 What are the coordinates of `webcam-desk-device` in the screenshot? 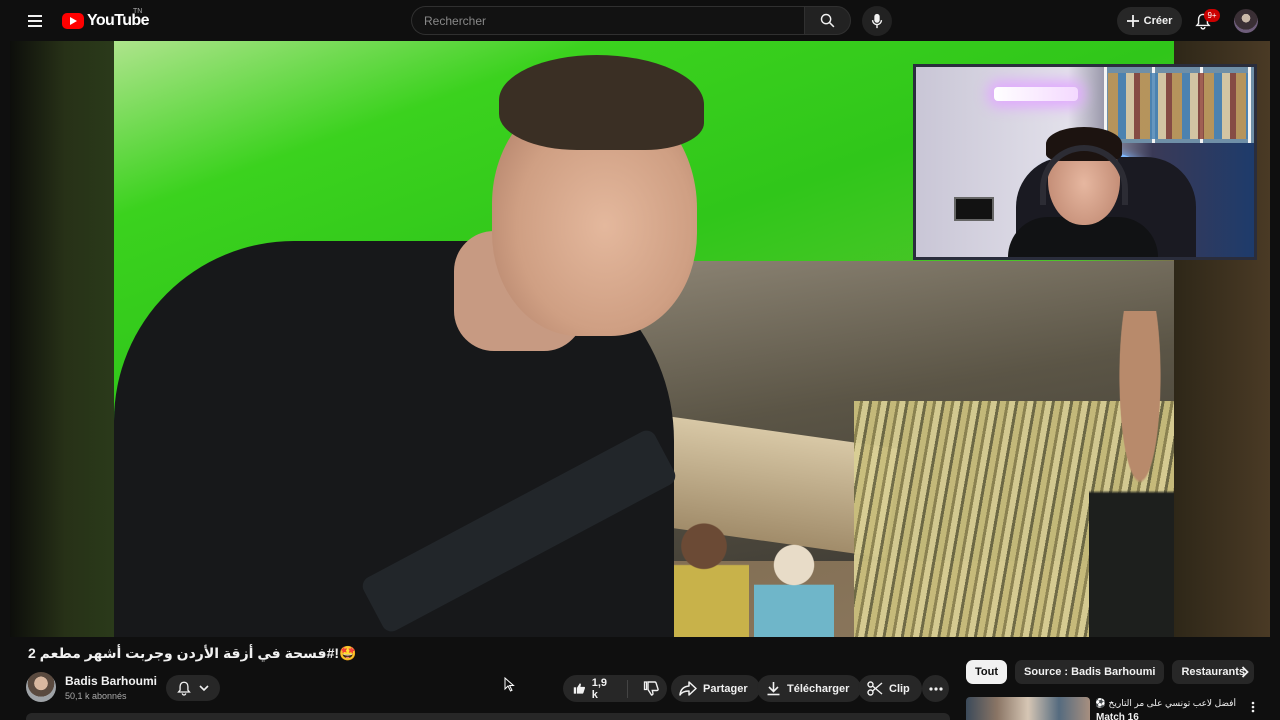 It's located at (974, 209).